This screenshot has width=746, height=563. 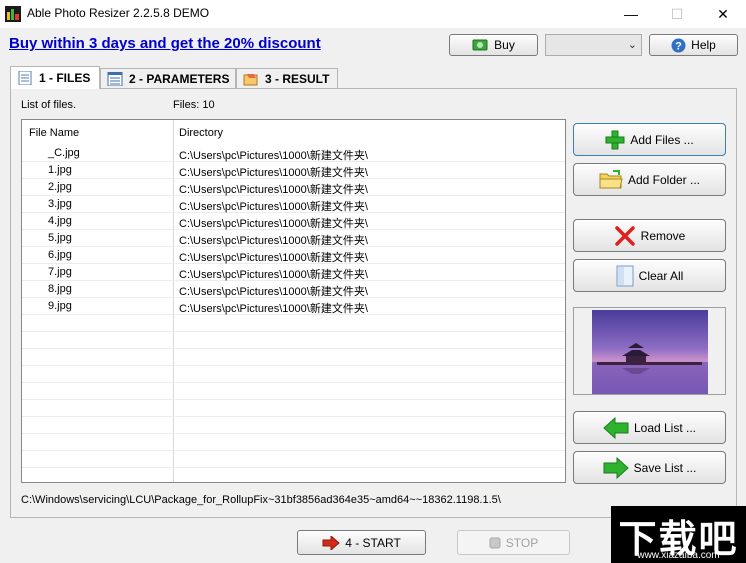 I want to click on money-icon, so click(x=480, y=45).